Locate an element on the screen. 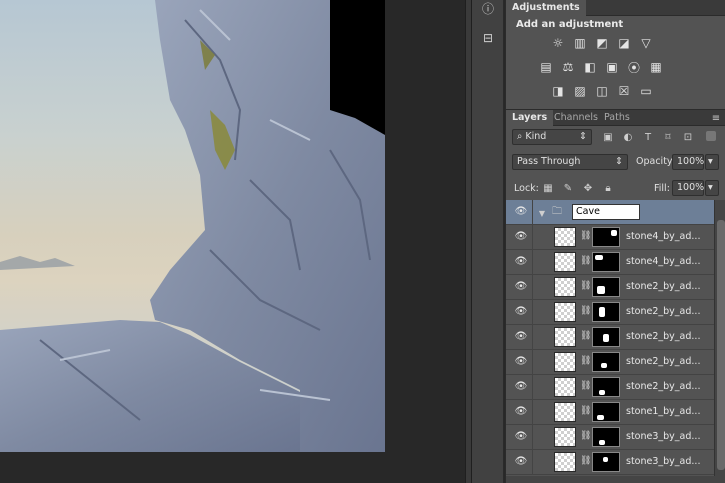 This screenshot has width=725, height=483. selective-color-icon: ☒ is located at coordinates (624, 91).